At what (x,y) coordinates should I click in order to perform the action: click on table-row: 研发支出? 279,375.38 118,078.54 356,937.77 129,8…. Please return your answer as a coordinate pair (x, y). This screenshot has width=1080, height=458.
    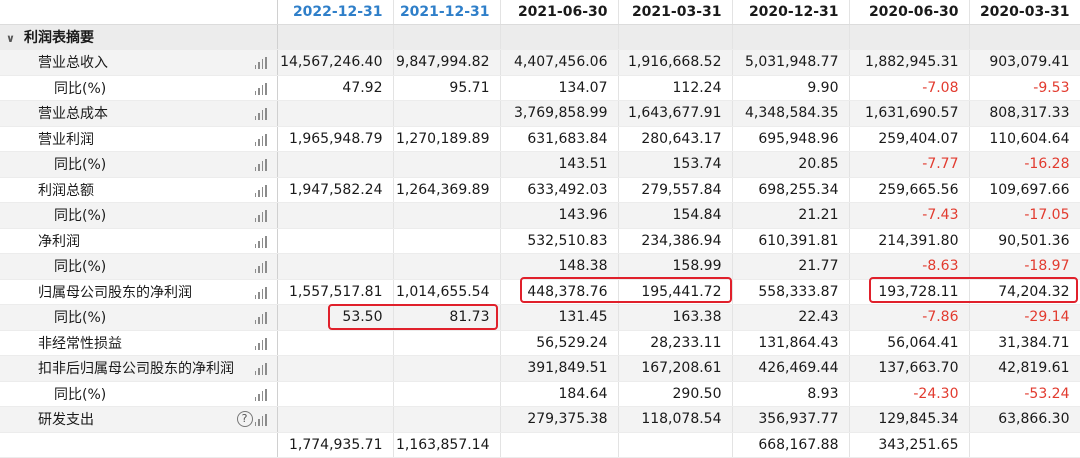
    Looking at the image, I should click on (540, 419).